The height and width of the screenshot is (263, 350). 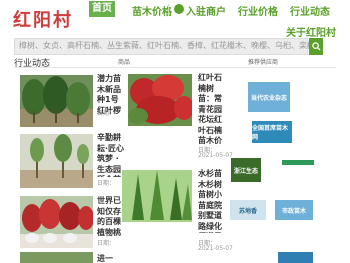 What do you see at coordinates (258, 10) in the screenshot?
I see `nav-industry-prices: 行业价格` at bounding box center [258, 10].